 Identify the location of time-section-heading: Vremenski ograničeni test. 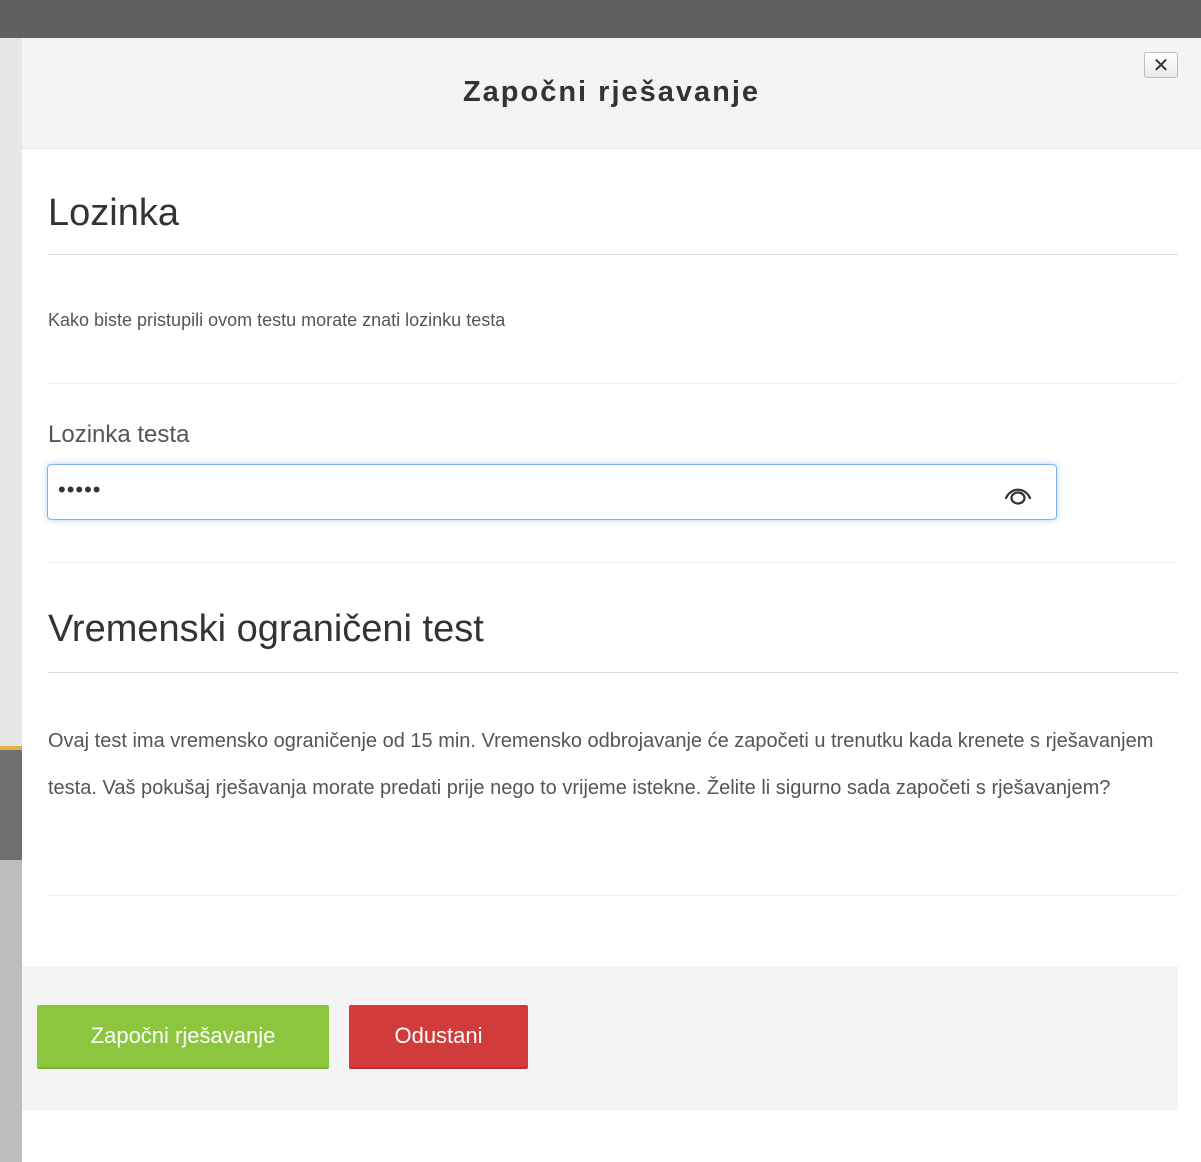
(266, 629).